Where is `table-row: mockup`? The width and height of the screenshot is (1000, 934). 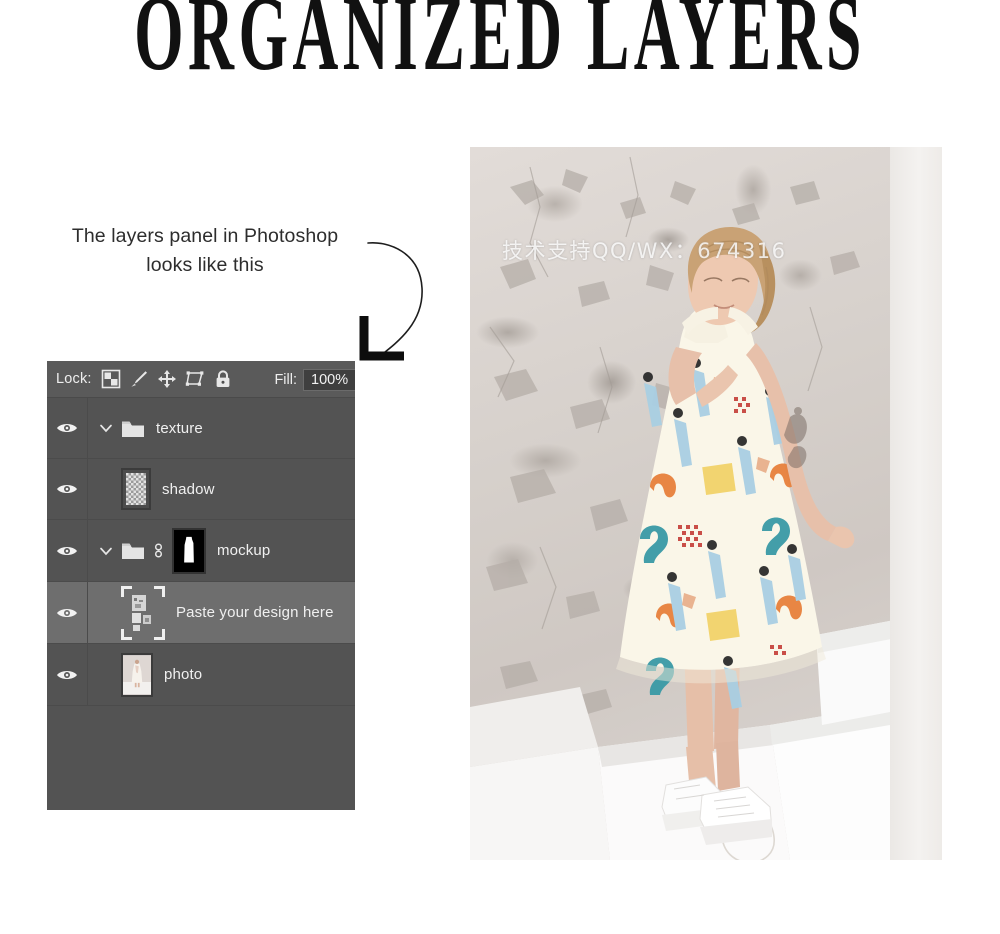 table-row: mockup is located at coordinates (201, 551).